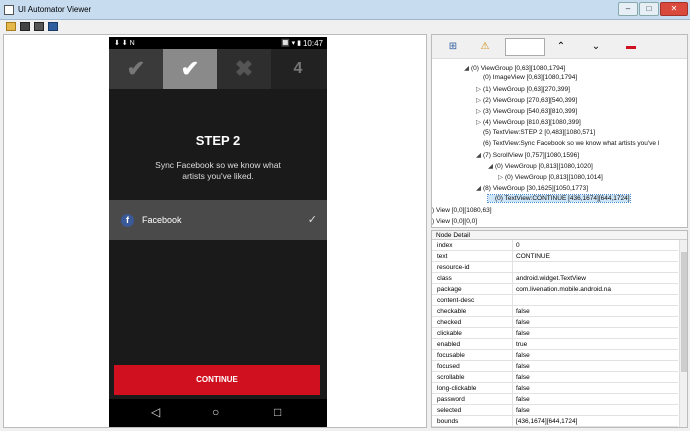 Image resolution: width=690 pixels, height=431 pixels. Describe the element at coordinates (555, 322) in the screenshot. I see `detail-row: checked false` at that location.